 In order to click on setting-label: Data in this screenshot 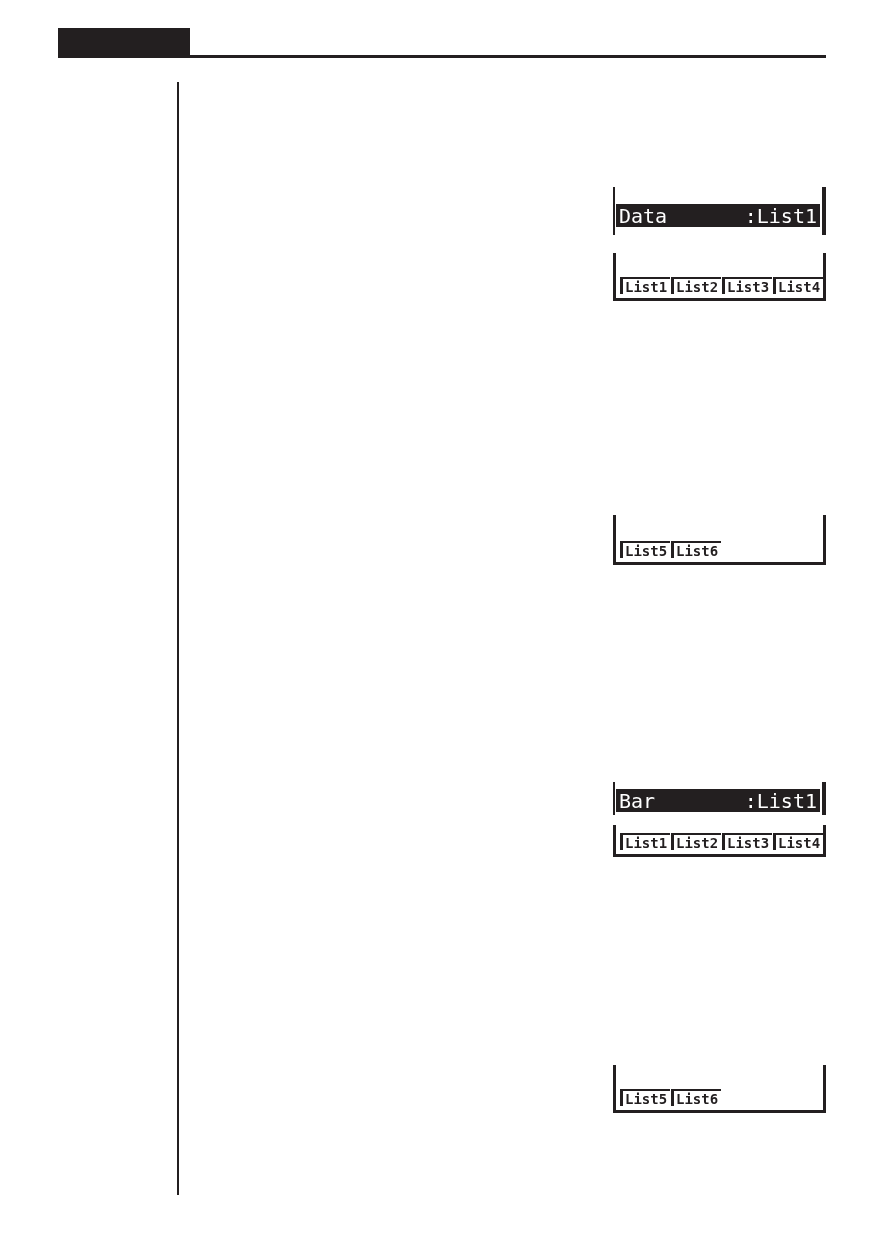, I will do `click(643, 215)`.